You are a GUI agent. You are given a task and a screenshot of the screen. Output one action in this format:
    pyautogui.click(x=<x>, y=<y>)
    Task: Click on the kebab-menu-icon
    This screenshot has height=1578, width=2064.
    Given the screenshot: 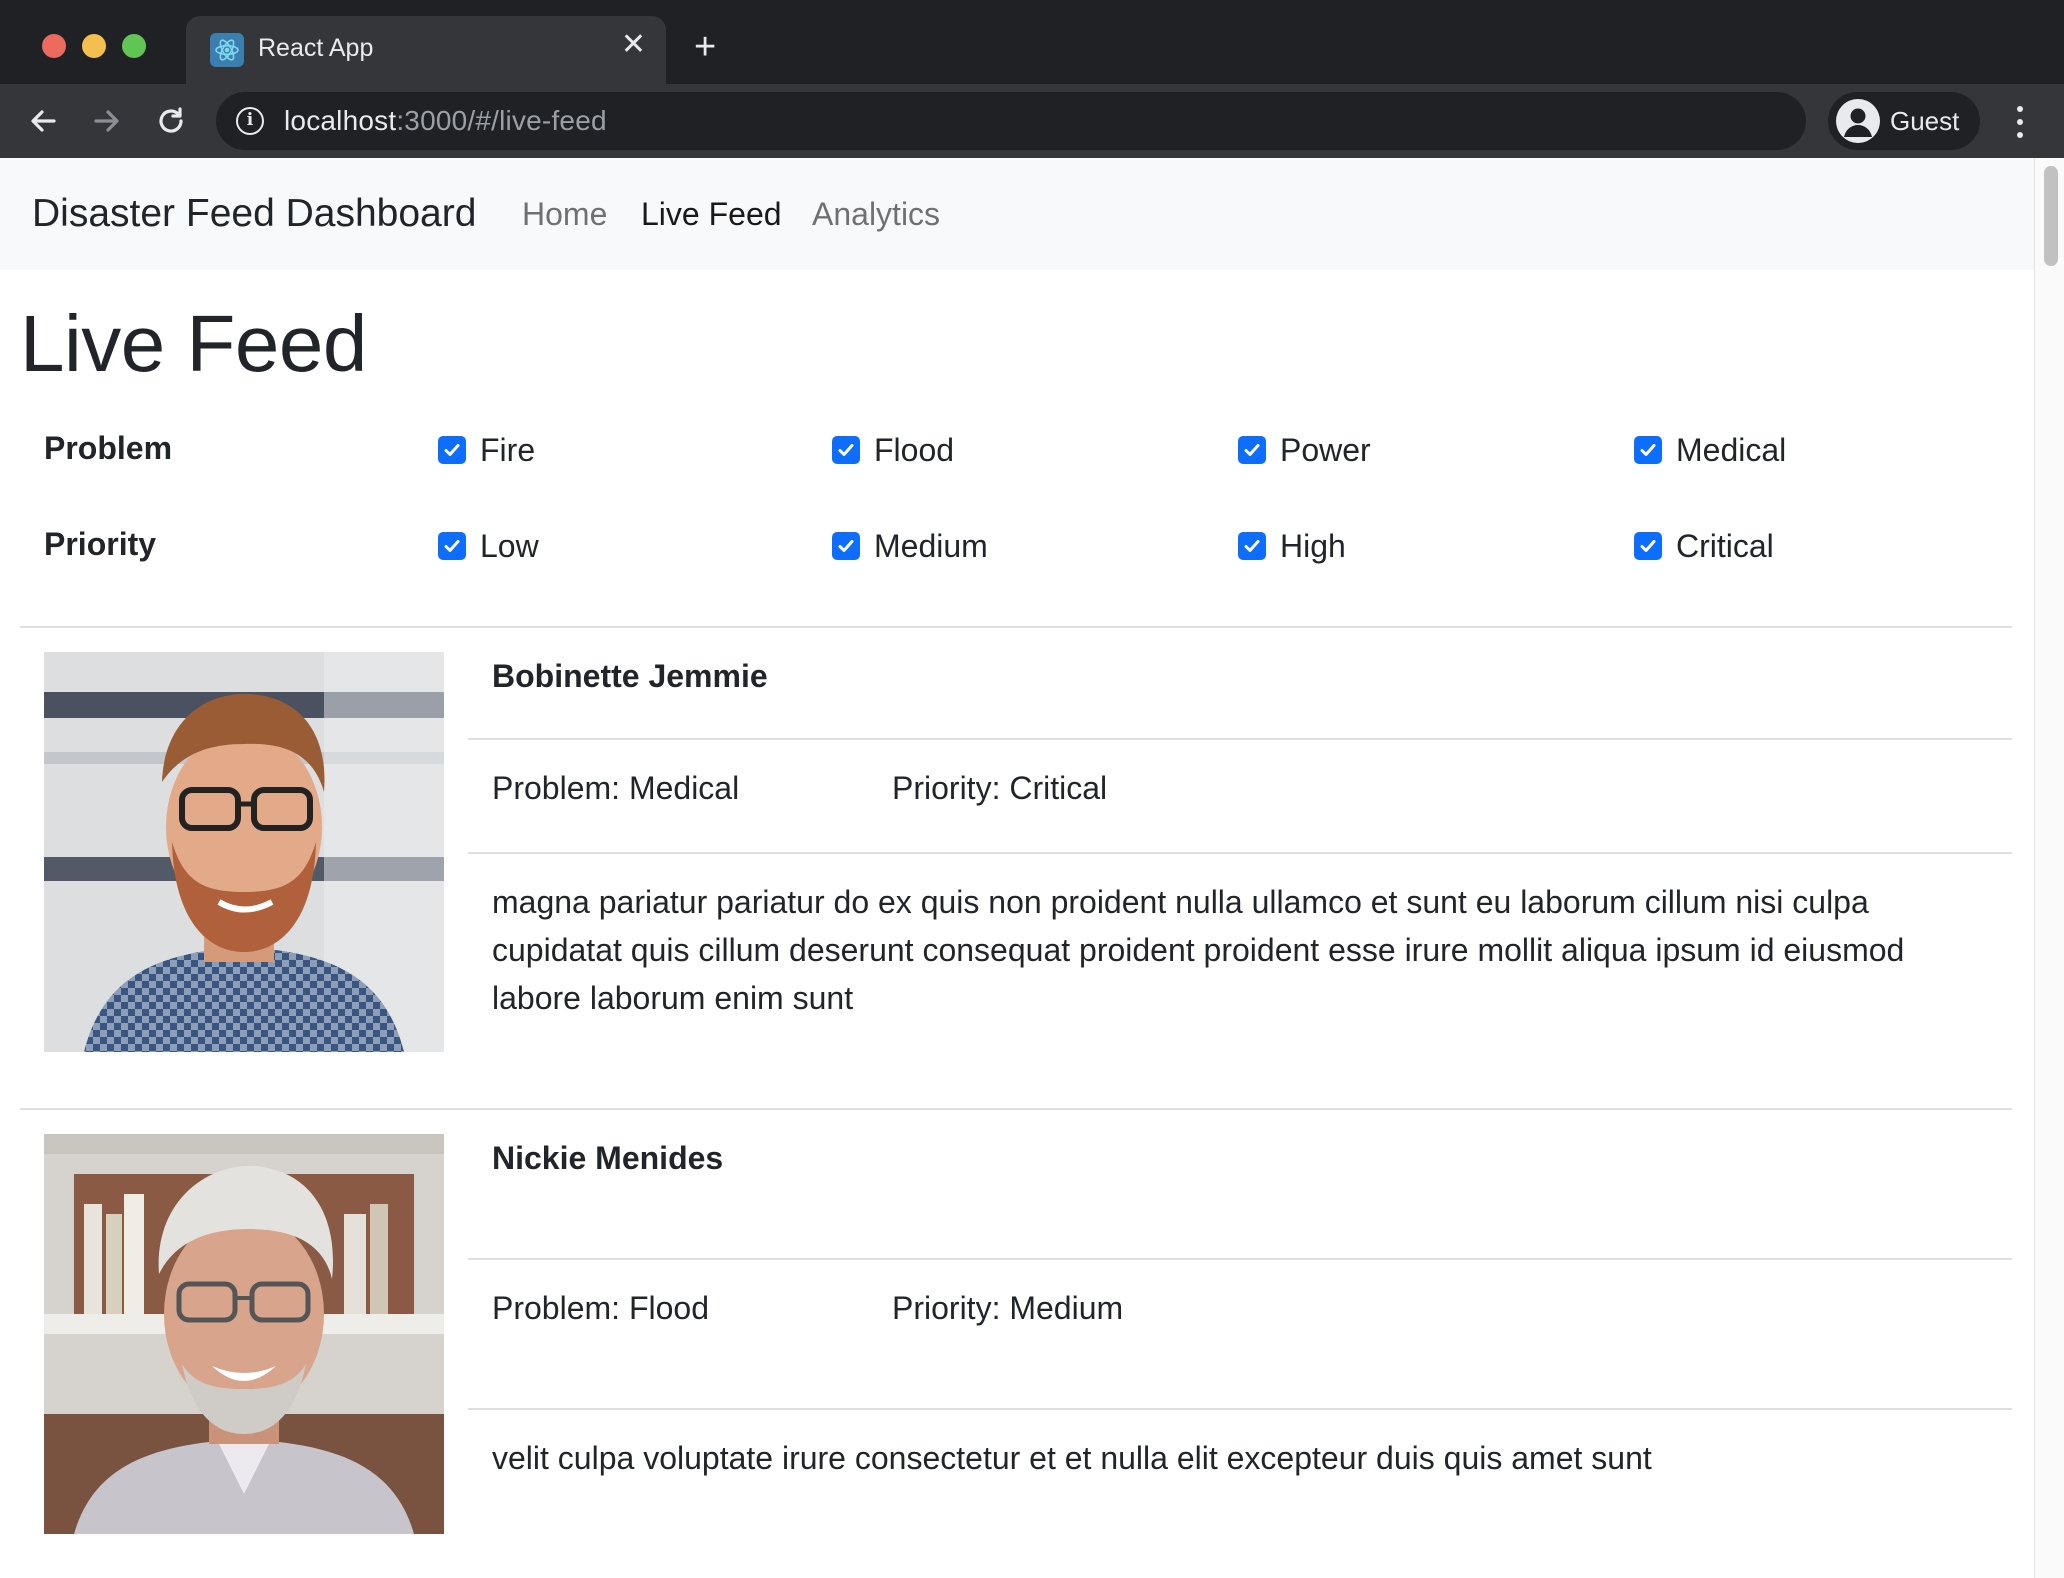 What is the action you would take?
    pyautogui.click(x=2020, y=122)
    